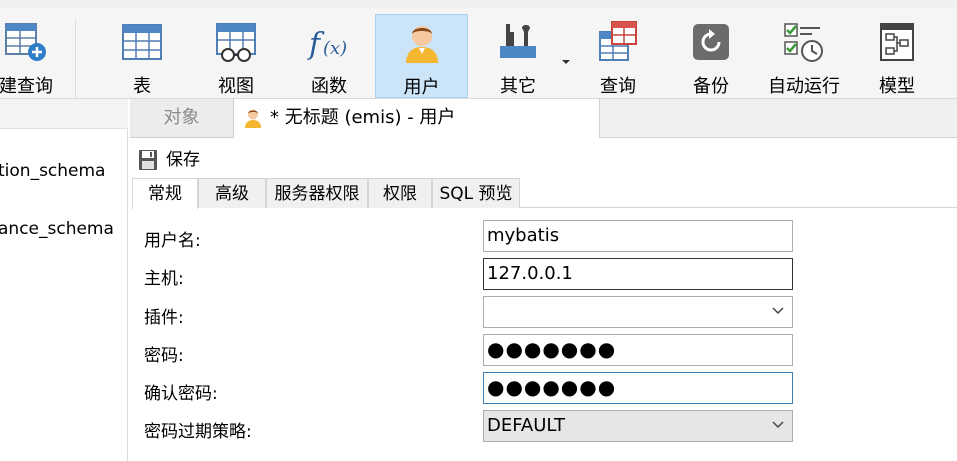 This screenshot has height=461, width=957. I want to click on query-icon, so click(618, 41).